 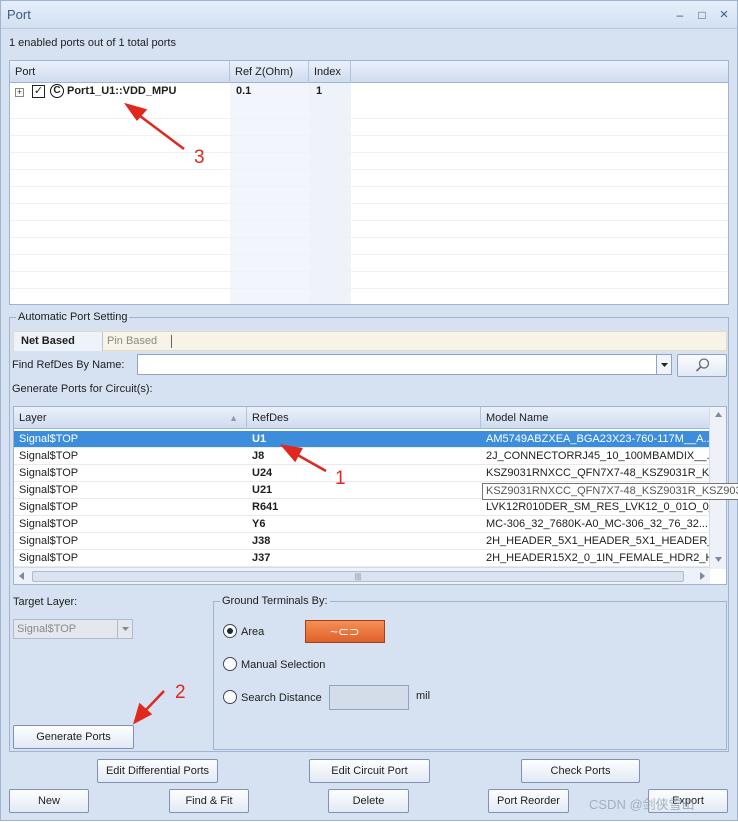 What do you see at coordinates (340, 478) in the screenshot?
I see `annotation-label: 1` at bounding box center [340, 478].